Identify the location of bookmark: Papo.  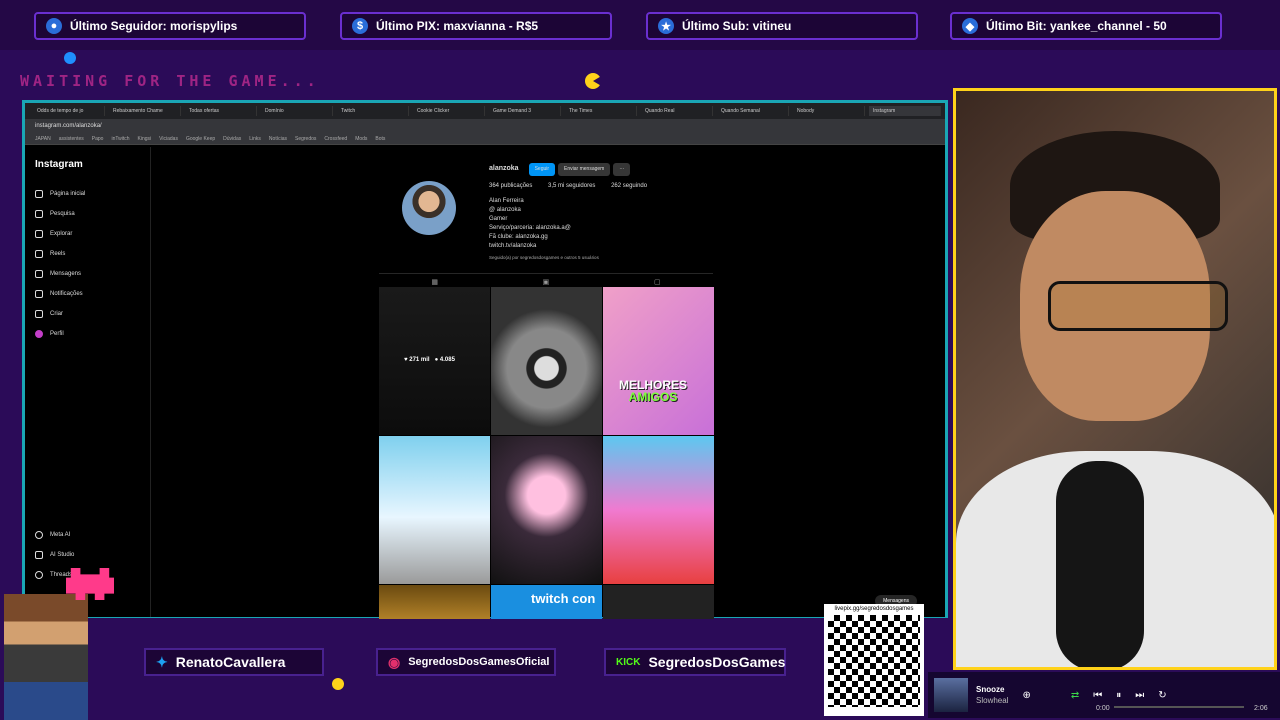
(98, 139).